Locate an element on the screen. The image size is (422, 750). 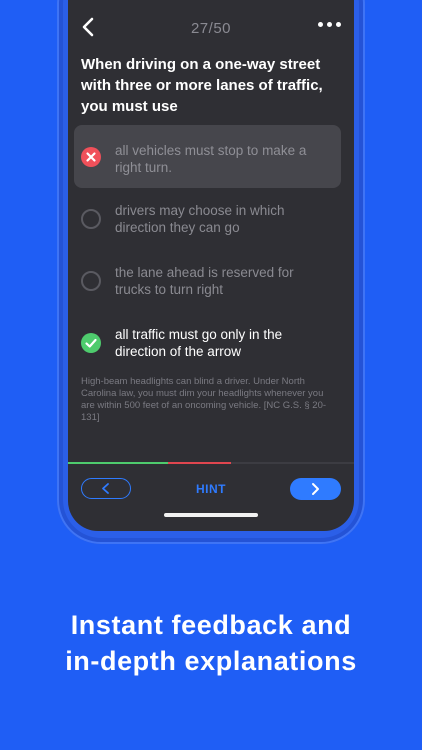
home-indicator is located at coordinates (211, 515).